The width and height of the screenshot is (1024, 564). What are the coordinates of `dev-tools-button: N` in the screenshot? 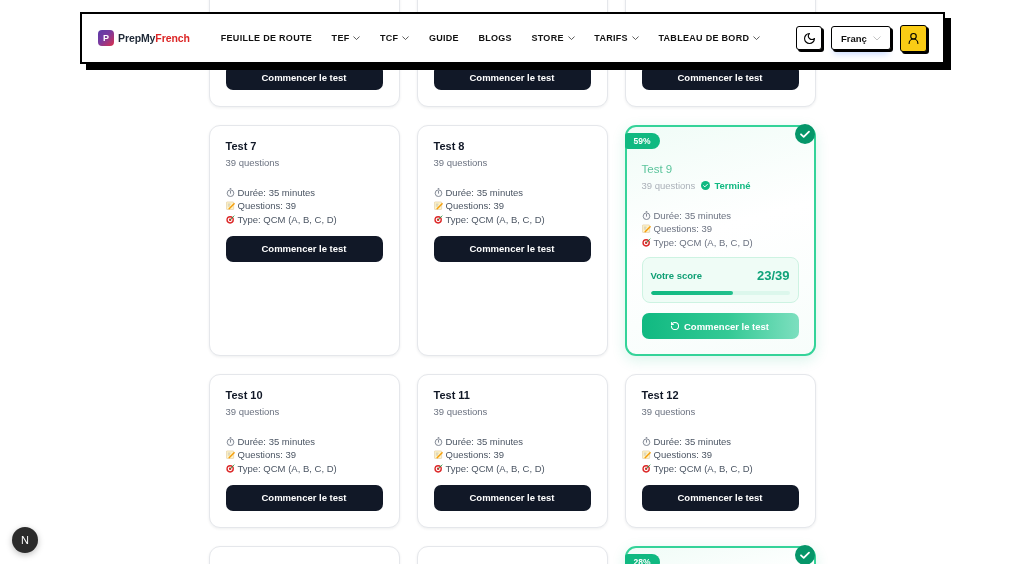 It's located at (25, 540).